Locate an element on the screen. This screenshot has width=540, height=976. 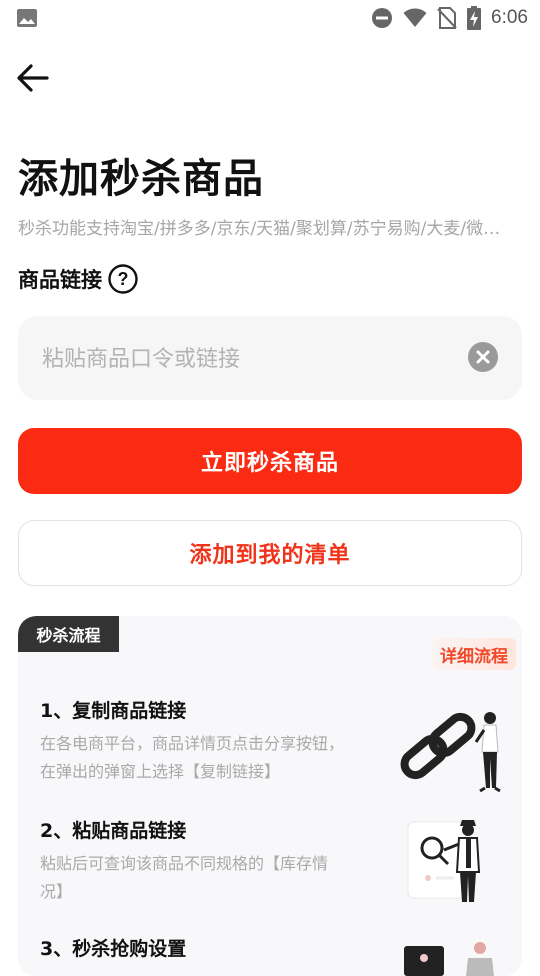
chain-link-illustration is located at coordinates (450, 752).